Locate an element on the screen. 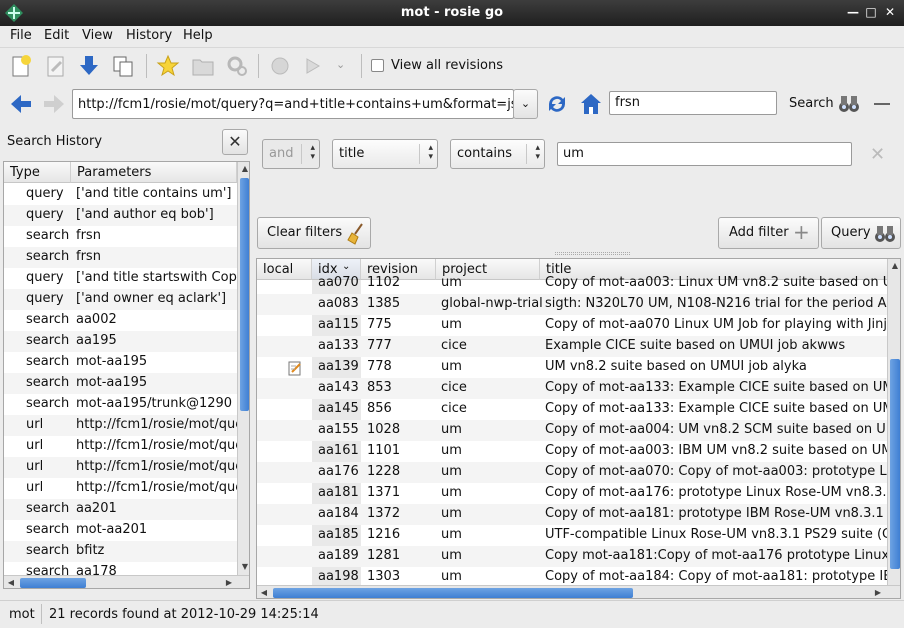  address-dropdown-icon: ⌄ is located at coordinates (525, 104).